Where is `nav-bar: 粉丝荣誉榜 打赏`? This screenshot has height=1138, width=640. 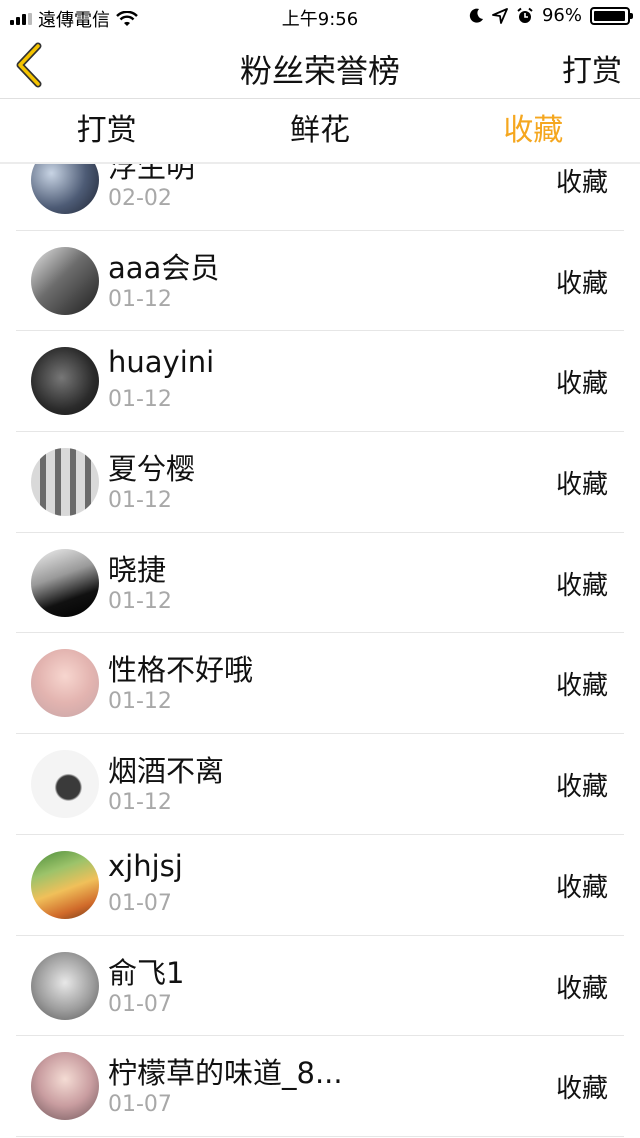
nav-bar: 粉丝荣誉榜 打赏 is located at coordinates (320, 65).